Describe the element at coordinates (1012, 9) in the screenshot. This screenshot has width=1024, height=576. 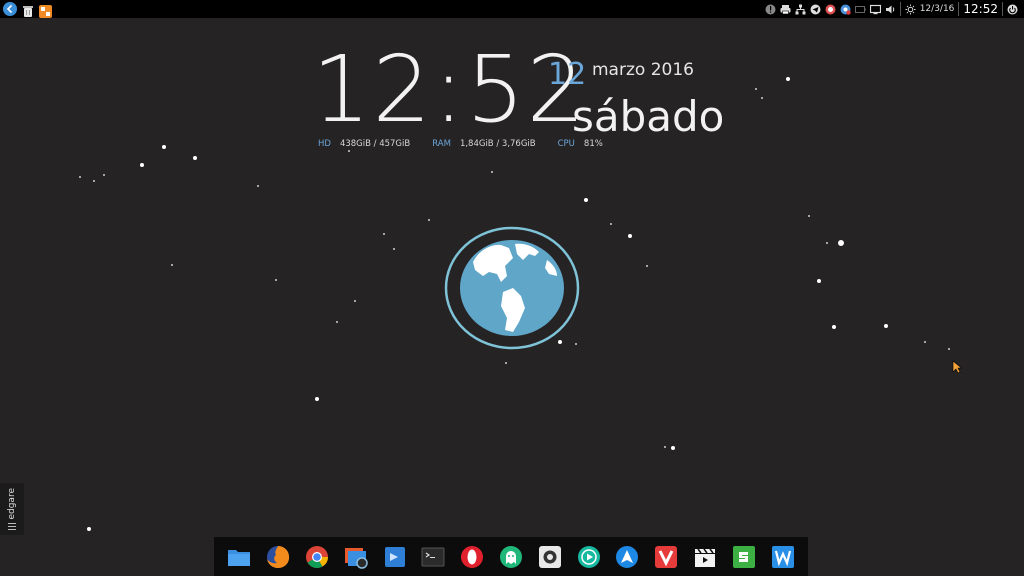
I see `power-icon` at that location.